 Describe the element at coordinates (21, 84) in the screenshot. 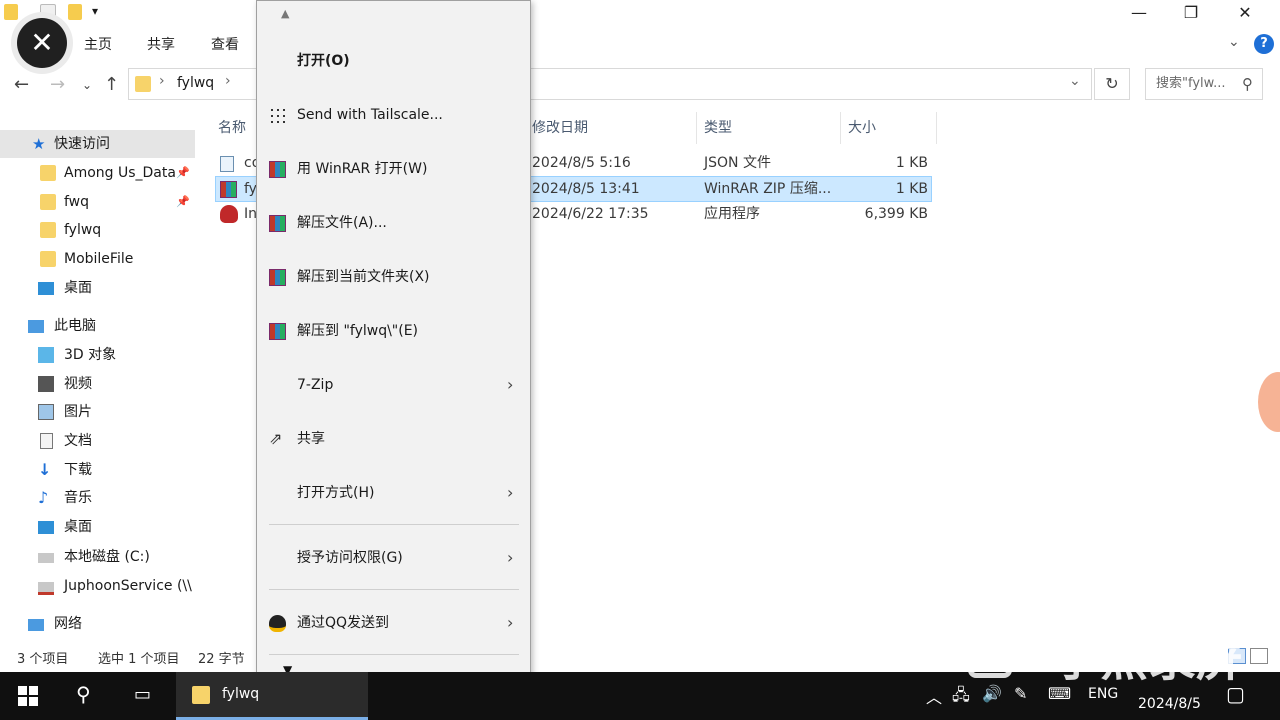

I see `back-icon: ←` at that location.